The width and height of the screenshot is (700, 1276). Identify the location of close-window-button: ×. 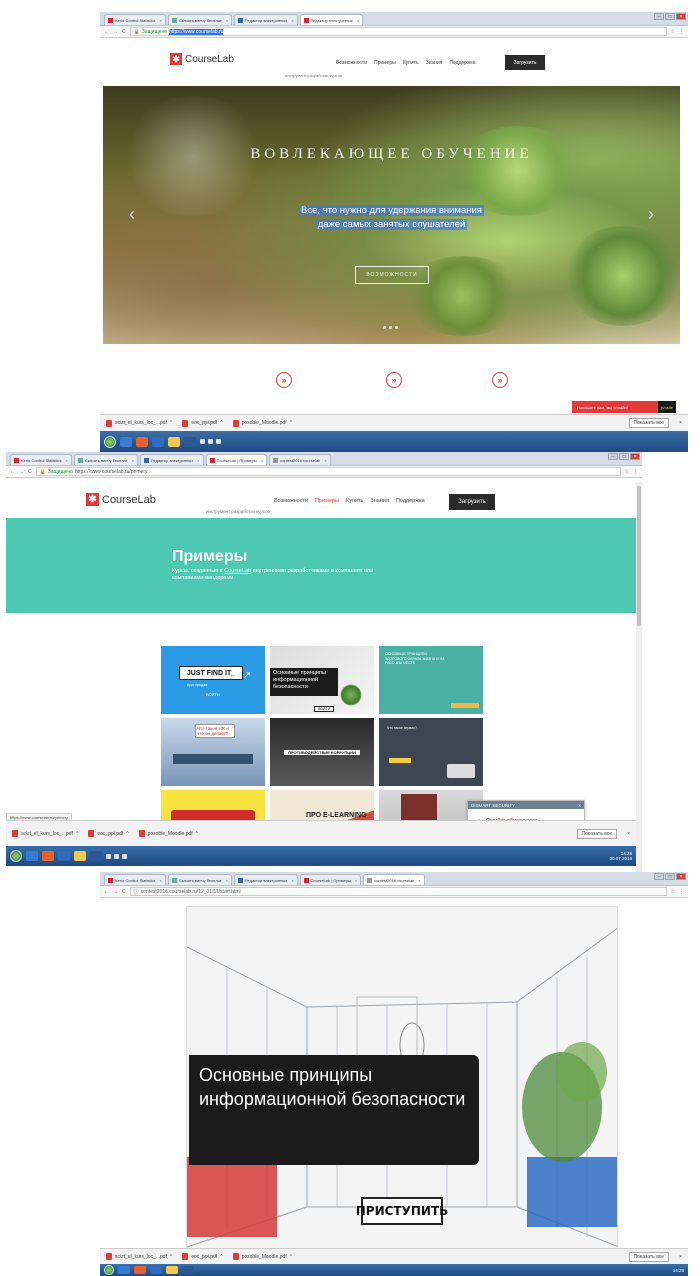
(681, 876).